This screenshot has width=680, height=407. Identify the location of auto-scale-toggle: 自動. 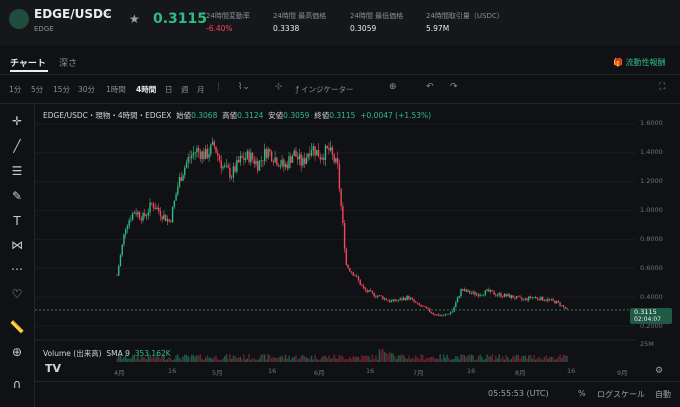
(663, 394).